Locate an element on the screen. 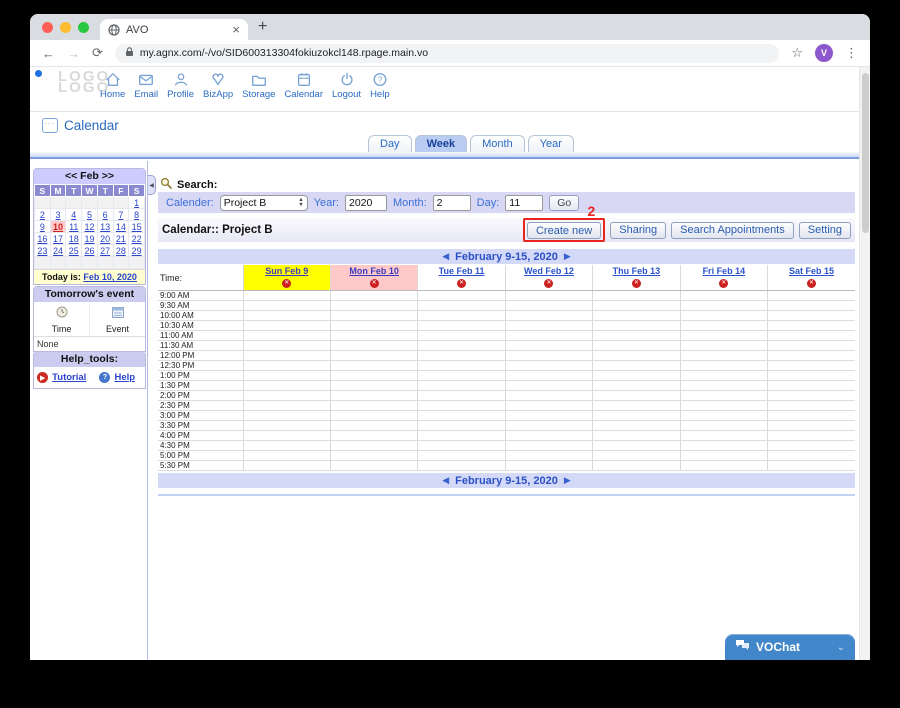 Image resolution: width=900 pixels, height=708 pixels. mini-calendar-day: 17 is located at coordinates (58, 238).